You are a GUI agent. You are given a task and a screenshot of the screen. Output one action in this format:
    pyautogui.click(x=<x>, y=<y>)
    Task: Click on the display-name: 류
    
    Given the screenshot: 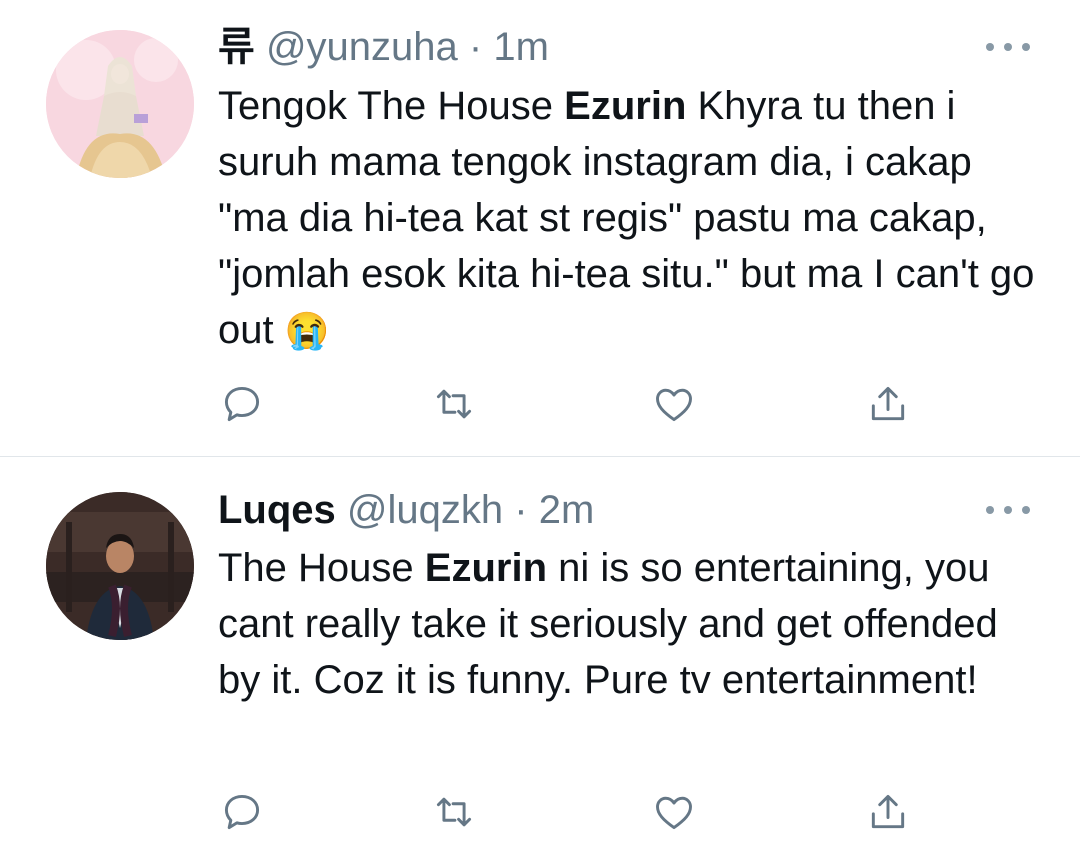 What is the action you would take?
    pyautogui.click(x=236, y=47)
    